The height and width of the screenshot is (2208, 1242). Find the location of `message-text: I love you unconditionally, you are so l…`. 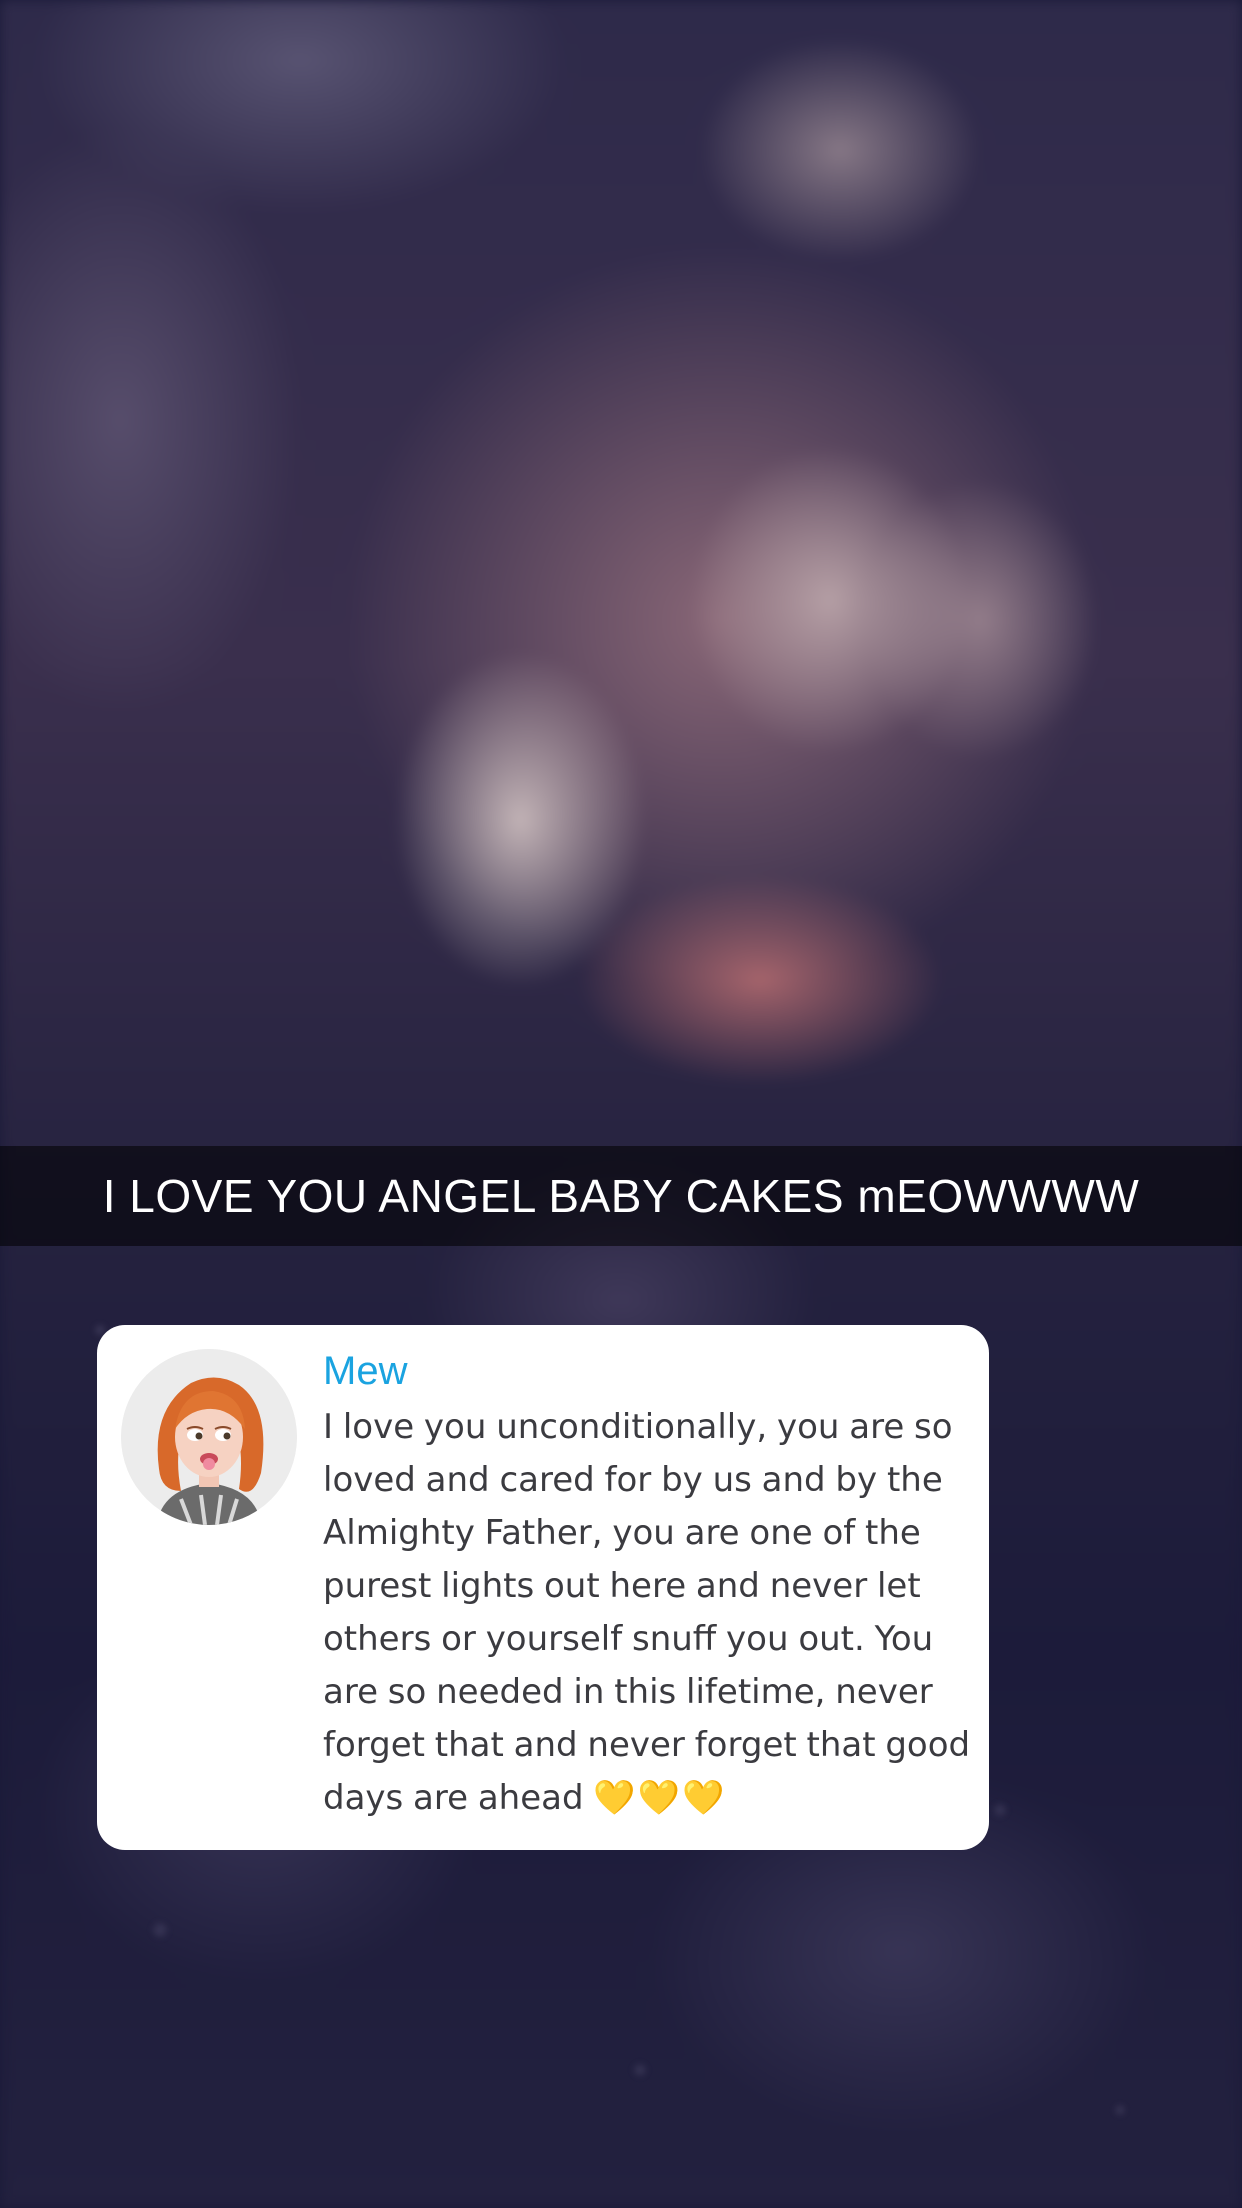

message-text: I love you unconditionally, you are so l… is located at coordinates (648, 1613).